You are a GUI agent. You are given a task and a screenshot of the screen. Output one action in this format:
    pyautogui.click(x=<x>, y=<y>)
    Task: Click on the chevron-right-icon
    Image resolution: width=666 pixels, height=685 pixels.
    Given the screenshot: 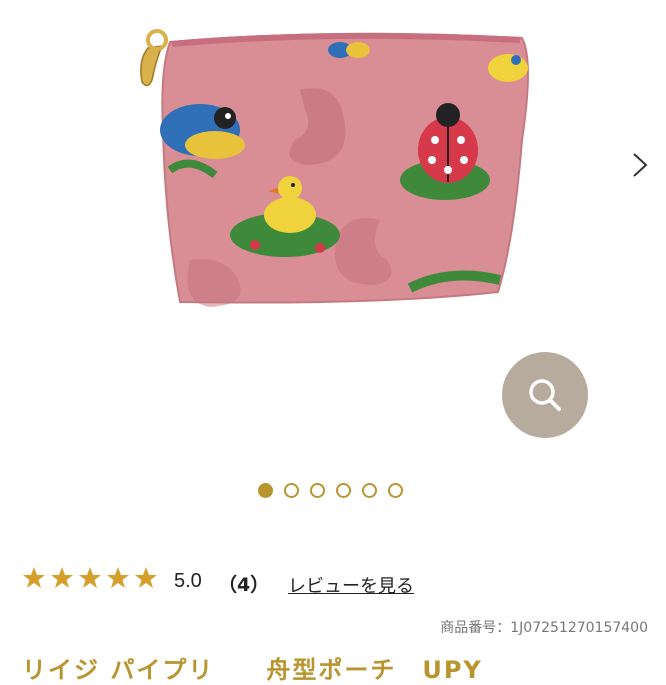 What is the action you would take?
    pyautogui.click(x=640, y=165)
    